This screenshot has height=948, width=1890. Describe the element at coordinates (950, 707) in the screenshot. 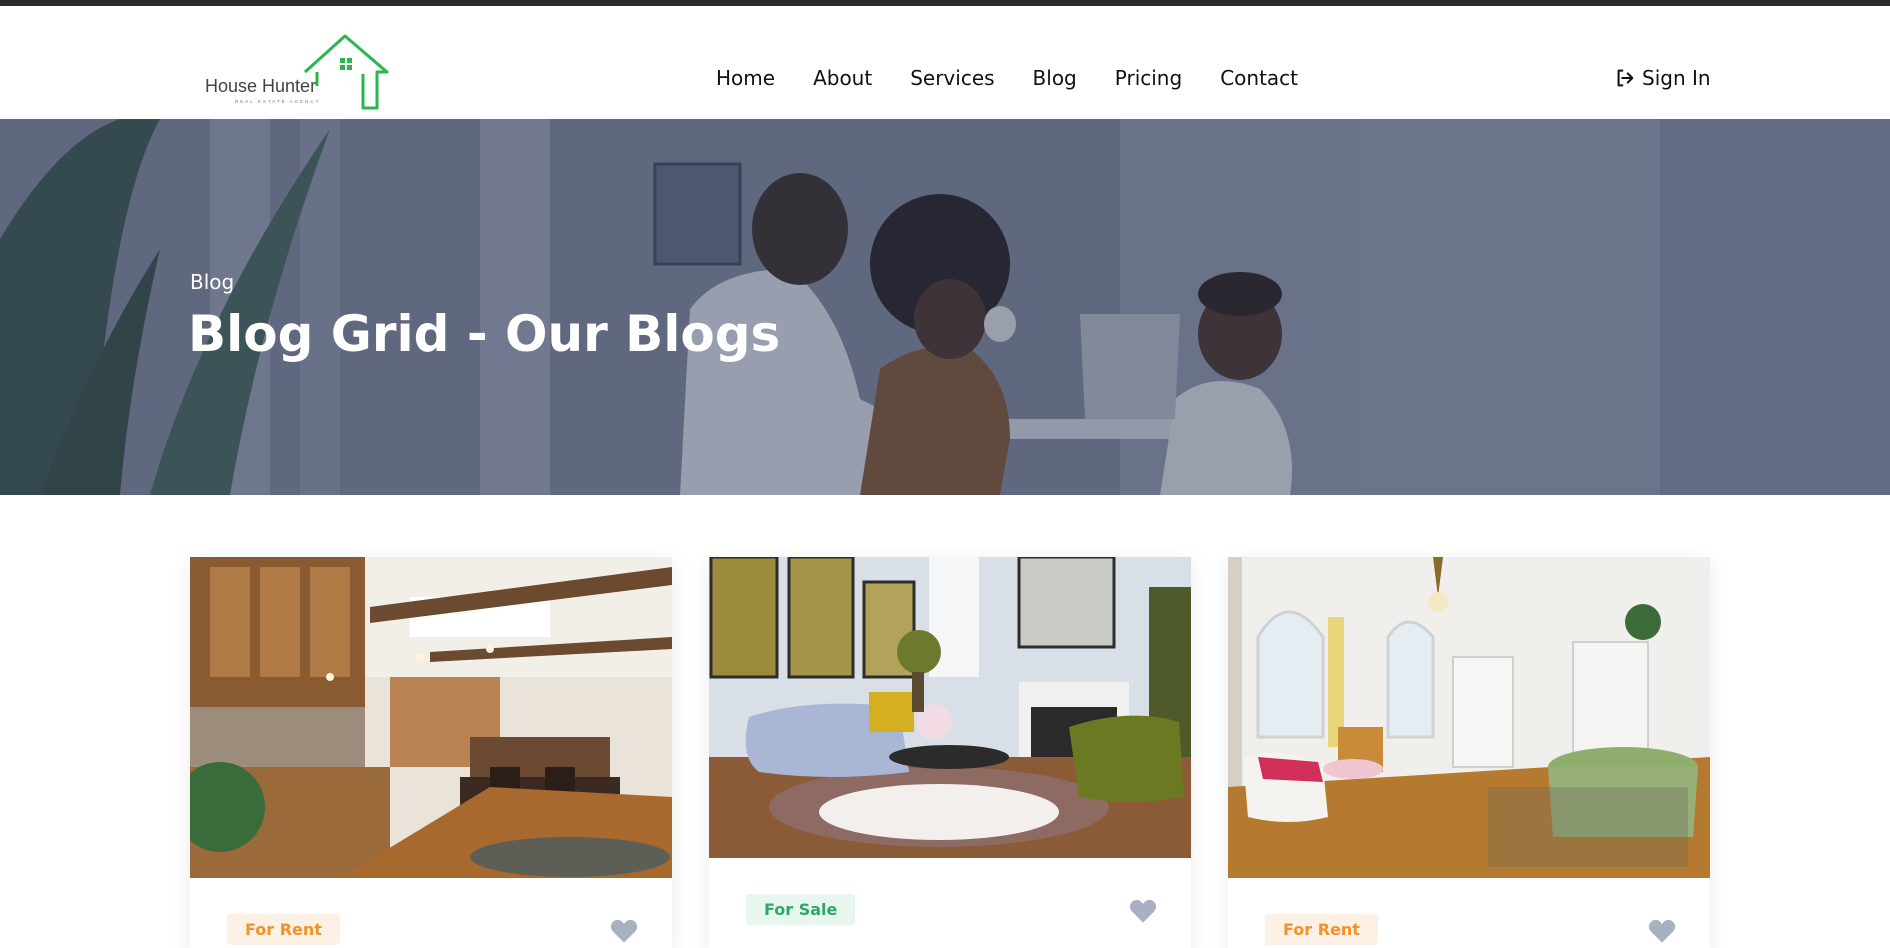

I see `card-image-living-room` at that location.